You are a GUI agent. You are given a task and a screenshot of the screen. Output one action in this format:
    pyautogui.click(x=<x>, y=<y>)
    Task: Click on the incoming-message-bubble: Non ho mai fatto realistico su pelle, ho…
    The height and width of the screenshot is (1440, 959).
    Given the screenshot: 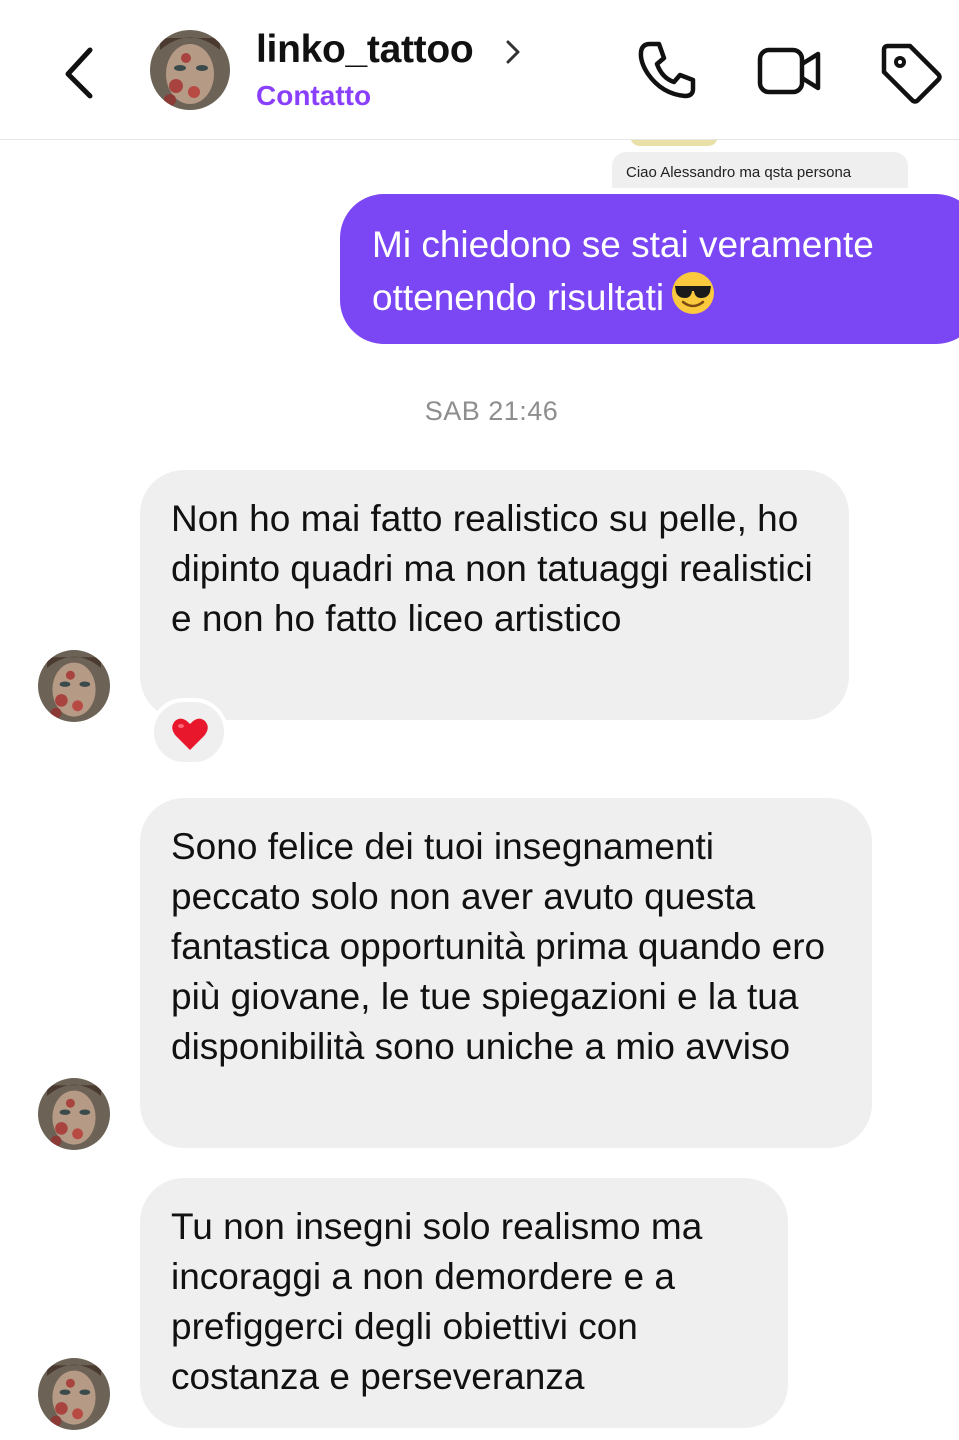 What is the action you would take?
    pyautogui.click(x=494, y=595)
    